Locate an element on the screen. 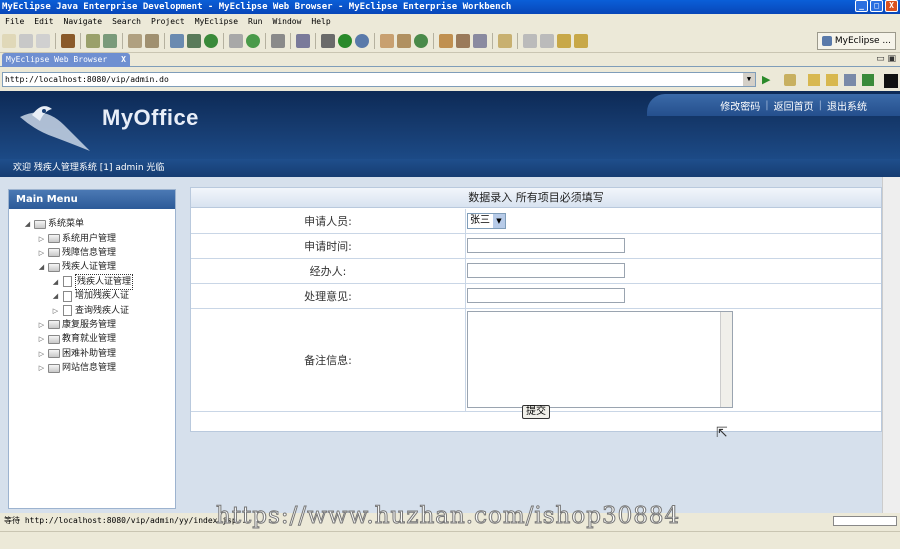 The height and width of the screenshot is (549, 900). sidebar-item-label: 困难补助管理 is located at coordinates (89, 353).